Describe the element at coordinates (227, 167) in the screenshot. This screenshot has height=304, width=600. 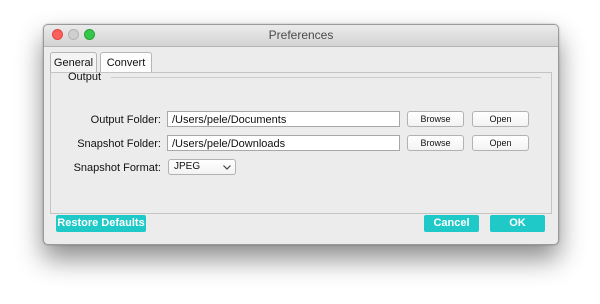
I see `chevron-down-icon` at that location.